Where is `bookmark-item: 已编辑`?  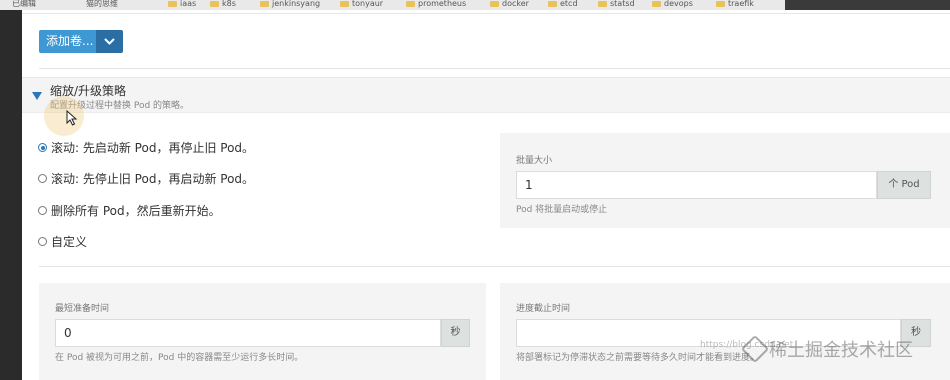 bookmark-item: 已编辑 is located at coordinates (24, 5).